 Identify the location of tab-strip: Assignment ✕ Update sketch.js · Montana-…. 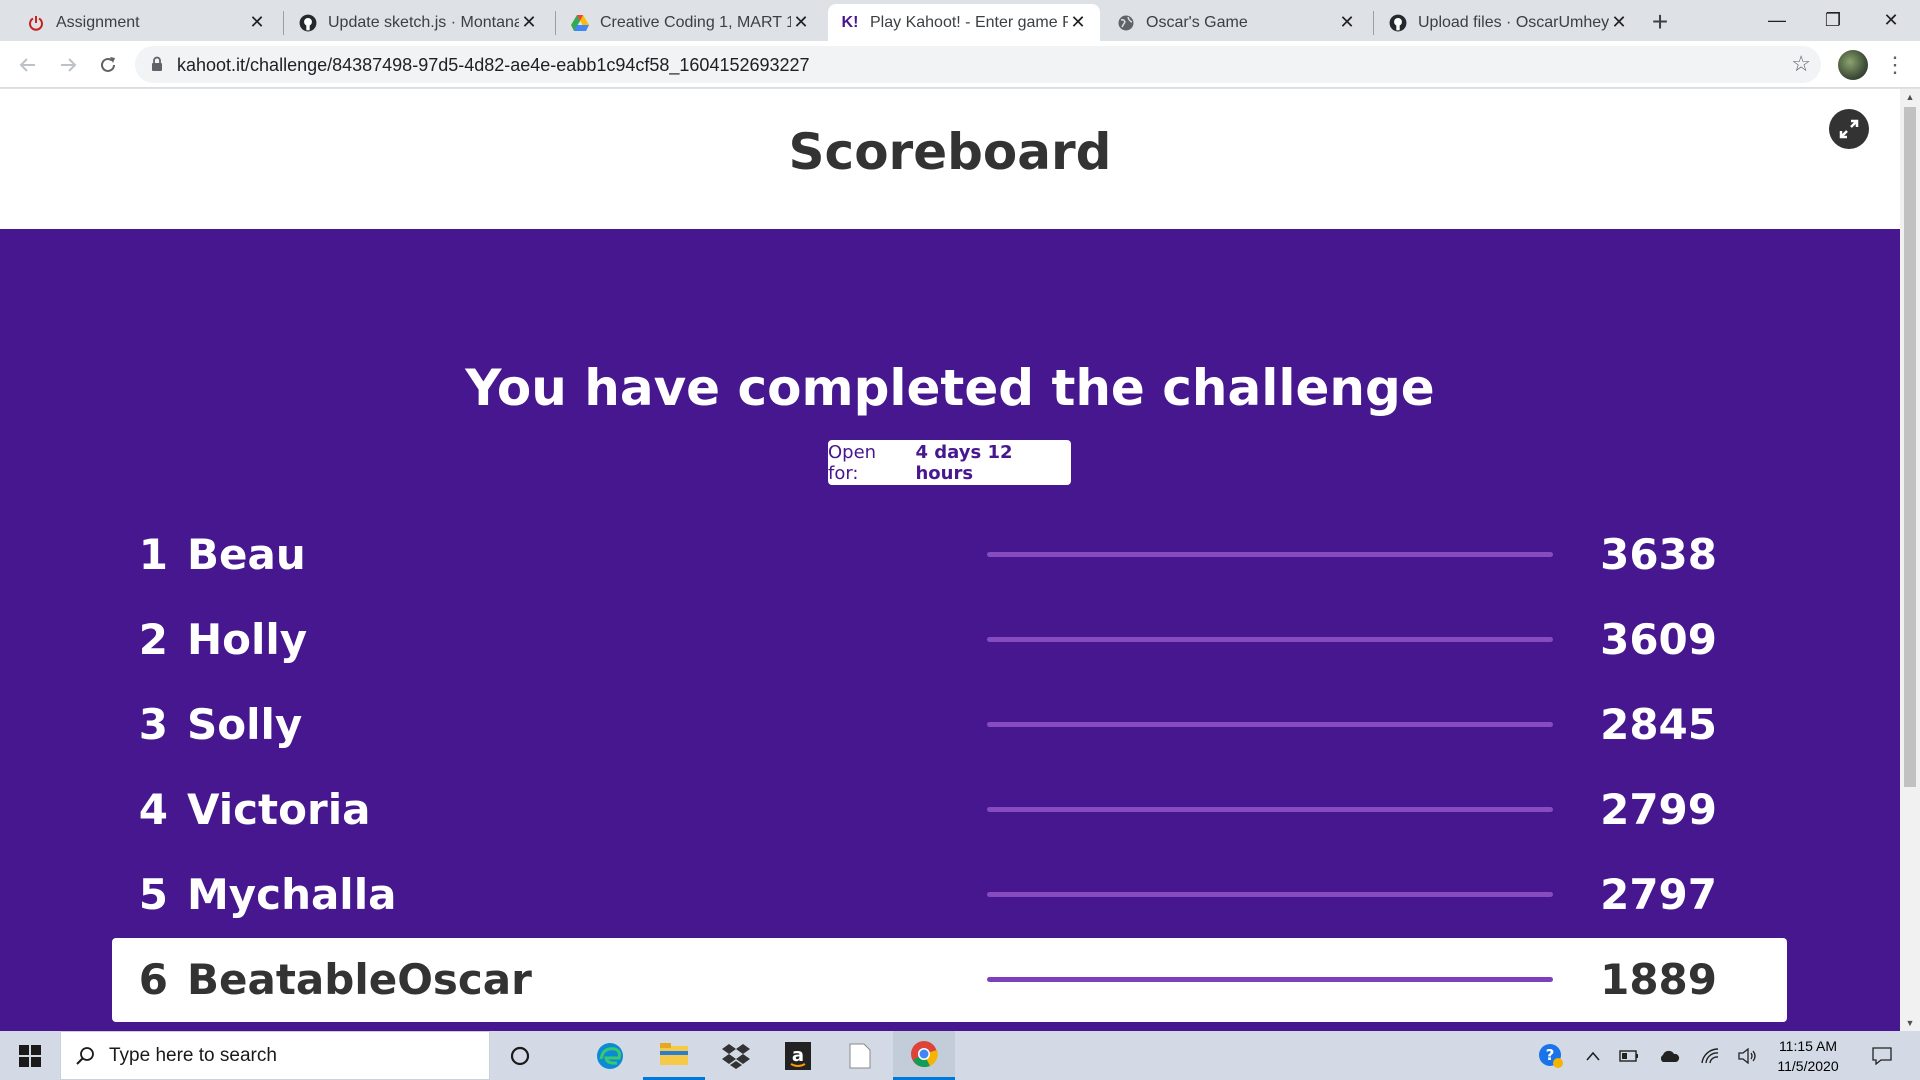
(960, 20).